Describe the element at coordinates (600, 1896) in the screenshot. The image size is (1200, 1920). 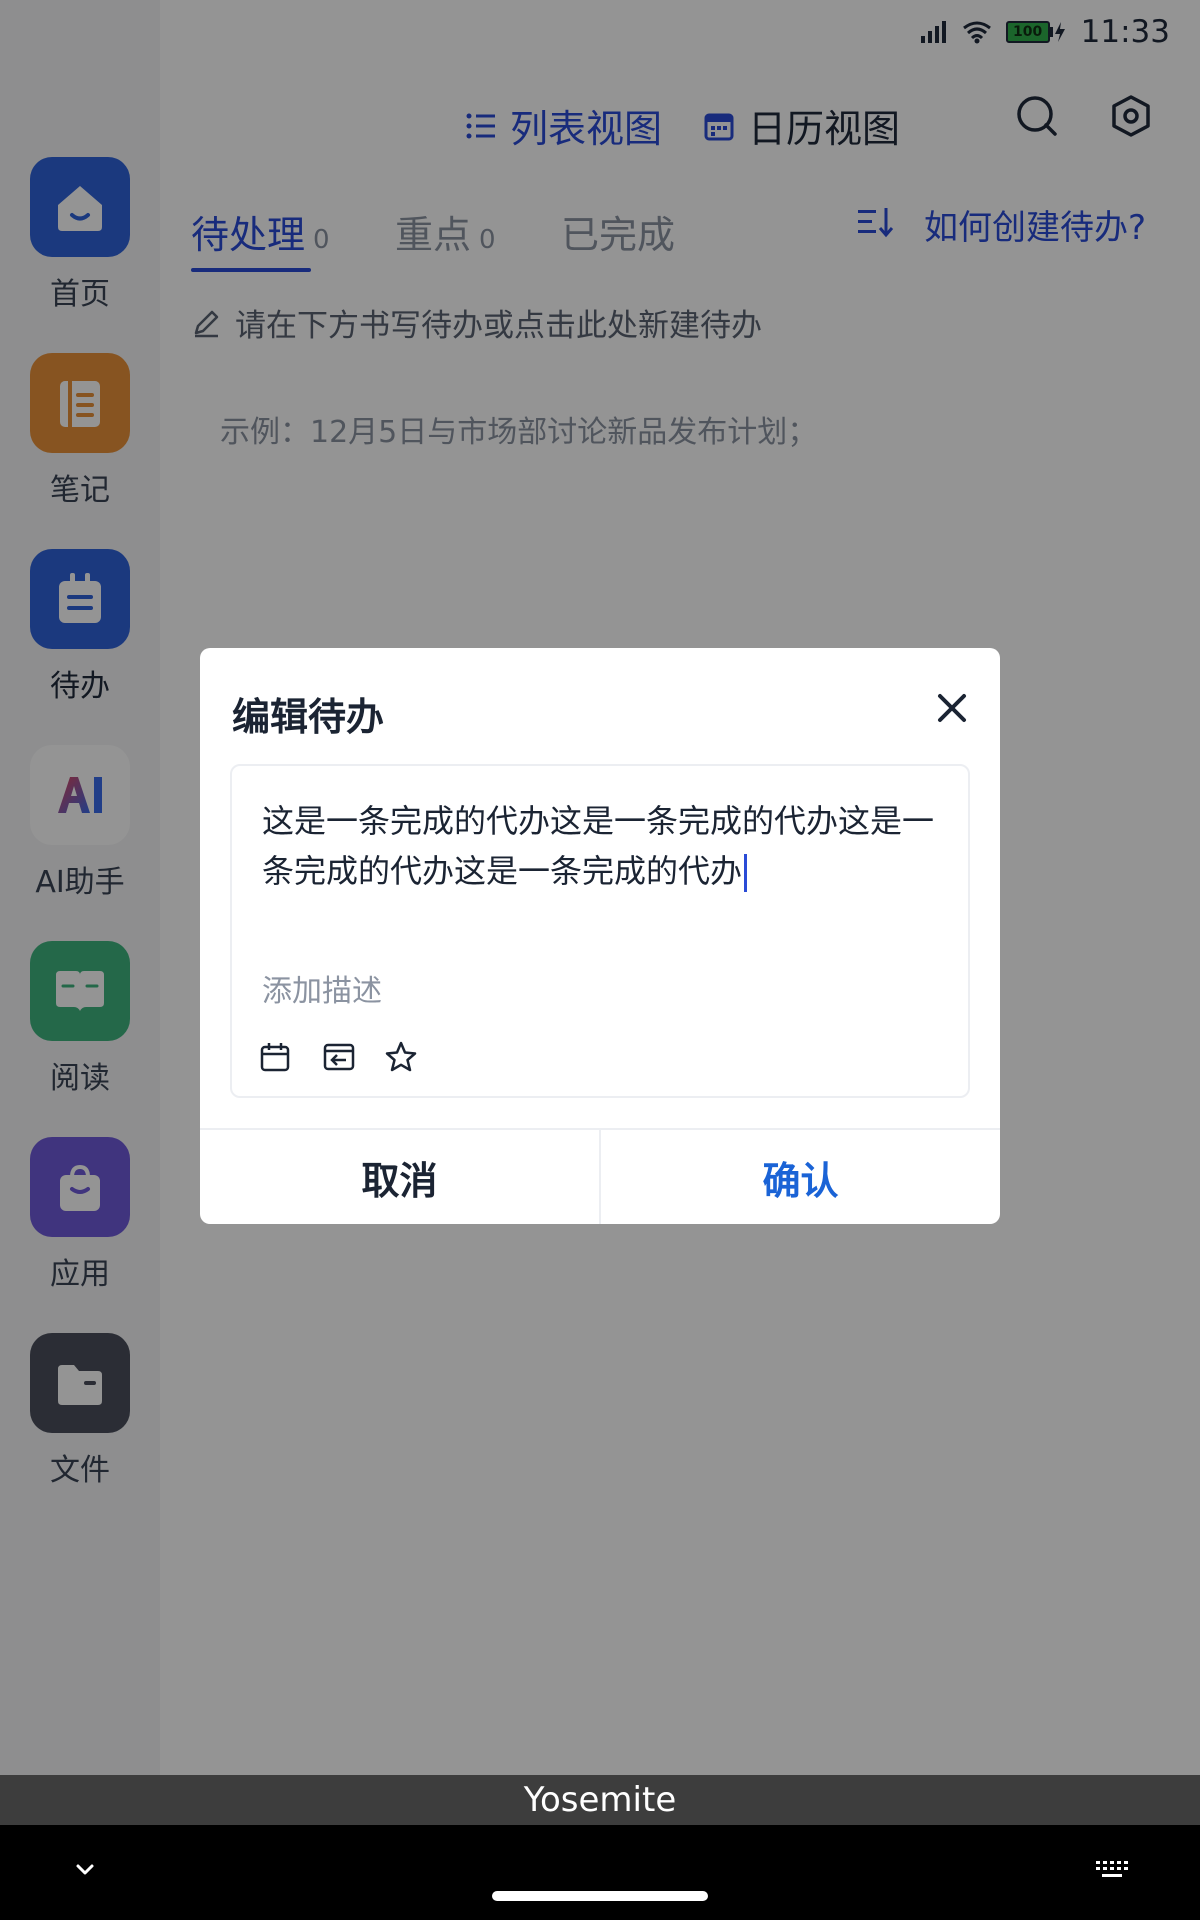
I see `home-indicator` at that location.